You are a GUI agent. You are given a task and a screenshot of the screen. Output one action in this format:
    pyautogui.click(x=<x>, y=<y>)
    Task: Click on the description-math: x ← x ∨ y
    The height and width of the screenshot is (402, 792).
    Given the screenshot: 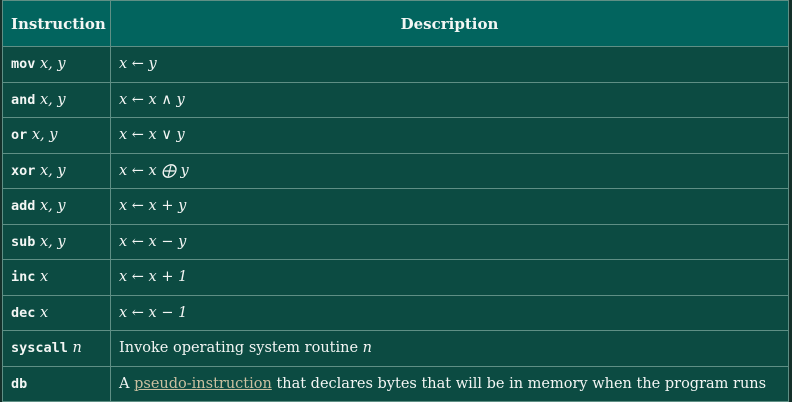 What is the action you would take?
    pyautogui.click(x=152, y=135)
    